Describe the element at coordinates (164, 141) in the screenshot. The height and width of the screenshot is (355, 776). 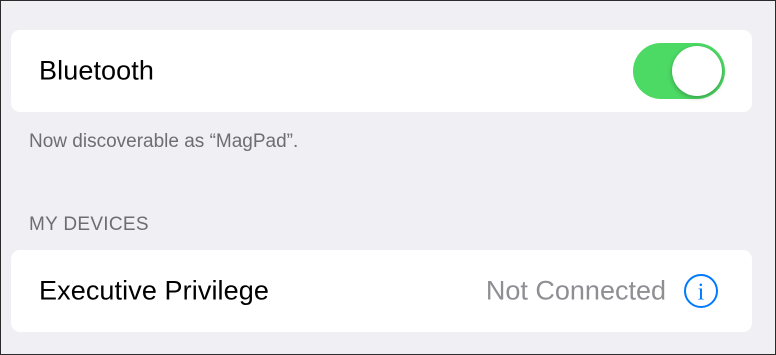
I see `discoverable-footnote: Now discoverable as “MagPad”.` at that location.